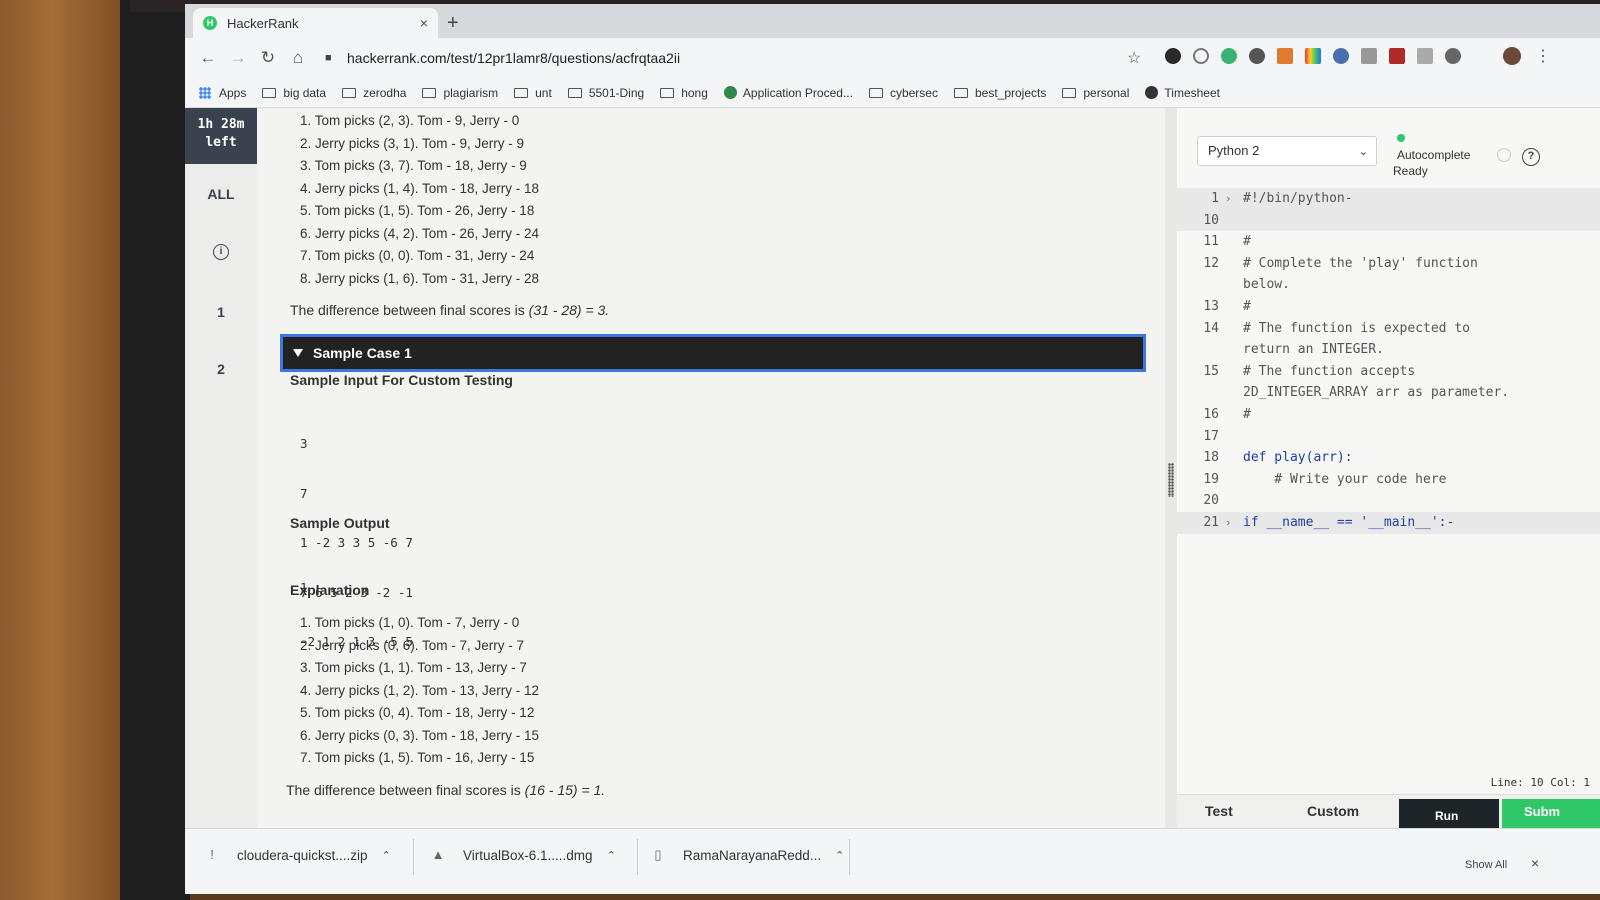 The height and width of the screenshot is (900, 1600). What do you see at coordinates (409, 310) in the screenshot?
I see `difference-text: The difference between final scores is` at bounding box center [409, 310].